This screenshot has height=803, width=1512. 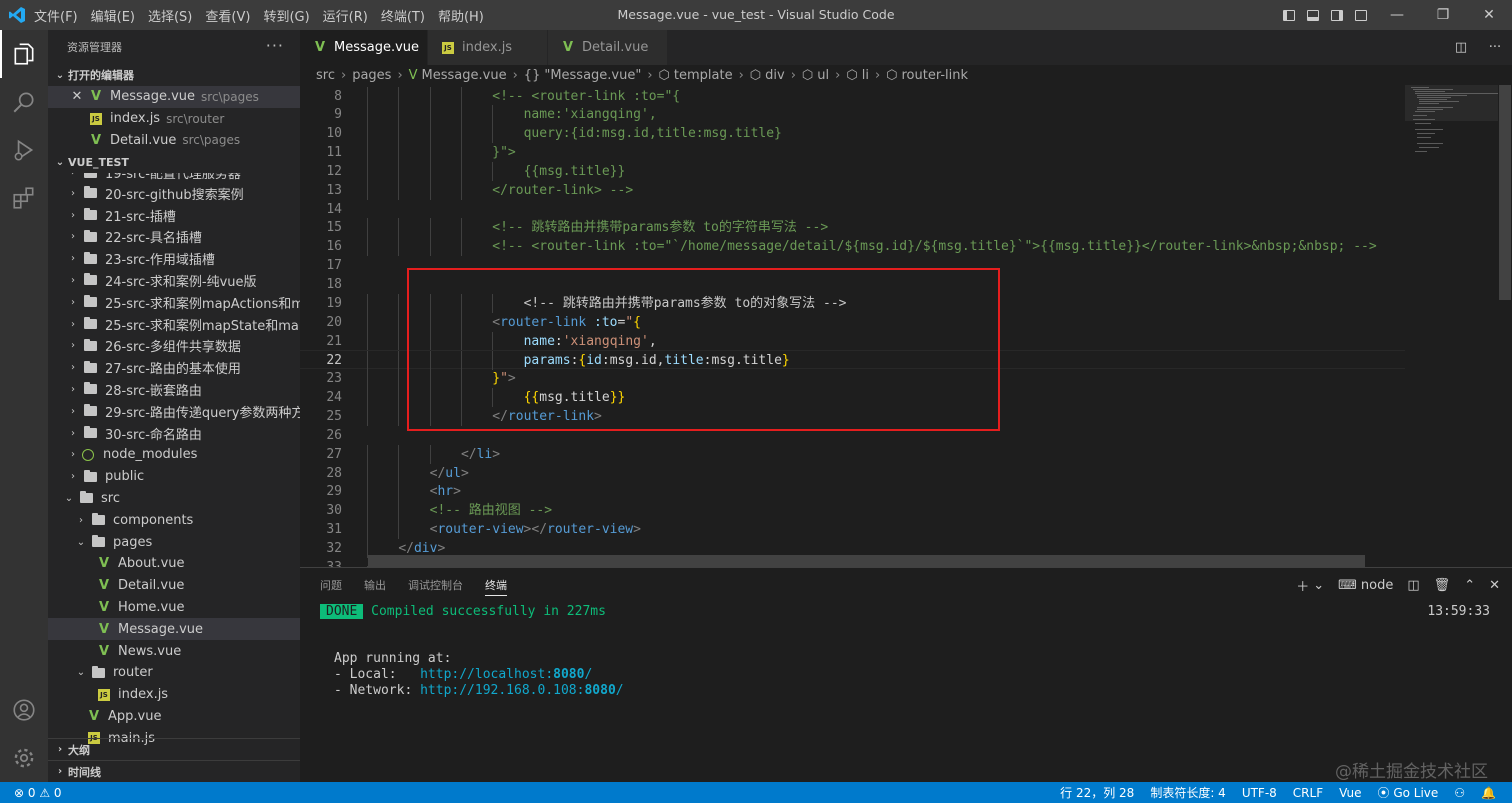 What do you see at coordinates (464, 75) in the screenshot?
I see `breadcrumb-item: Message.vue` at bounding box center [464, 75].